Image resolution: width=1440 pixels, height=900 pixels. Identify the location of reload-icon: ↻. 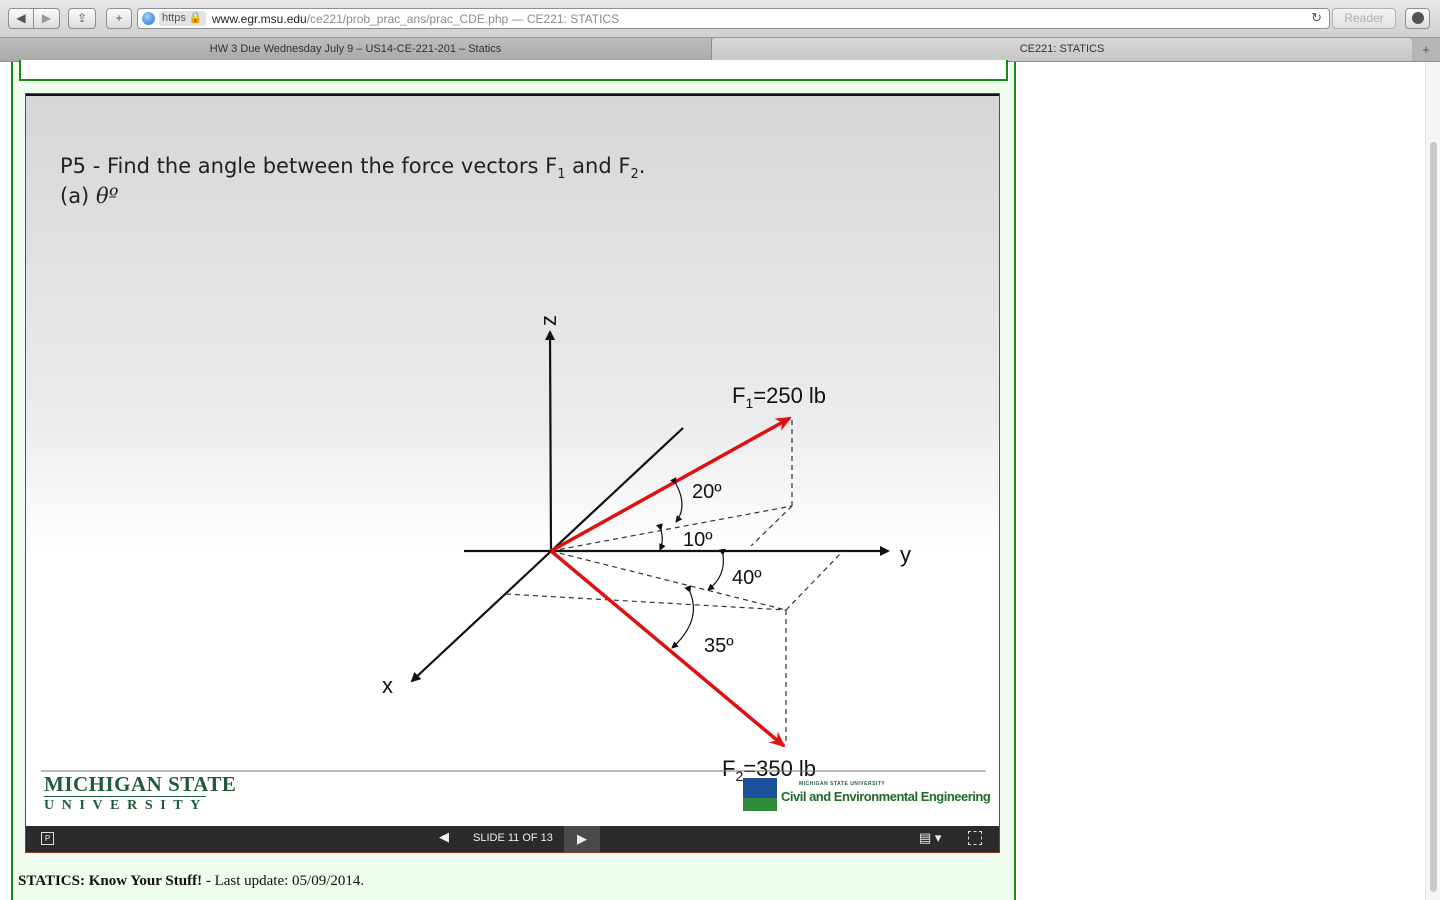
(1316, 18).